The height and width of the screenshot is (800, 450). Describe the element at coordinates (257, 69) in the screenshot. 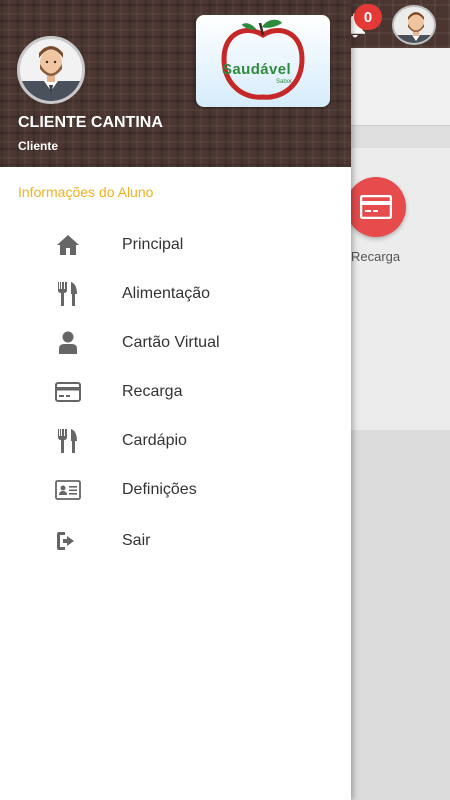

I see `logo-text: Saudável` at that location.